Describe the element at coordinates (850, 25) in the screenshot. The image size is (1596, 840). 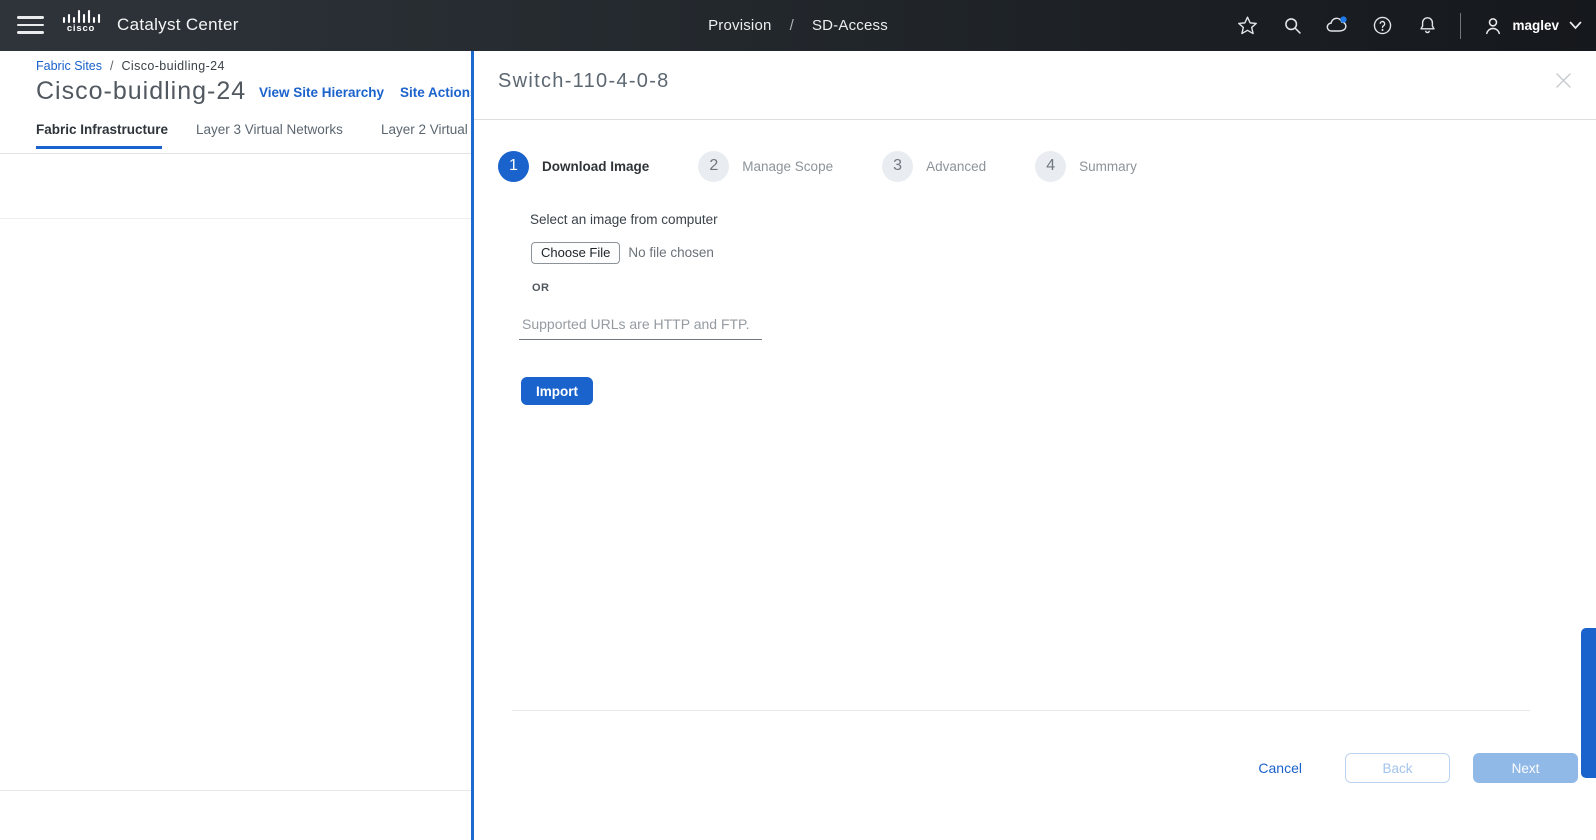
I see `nav-page: SD-Access` at that location.